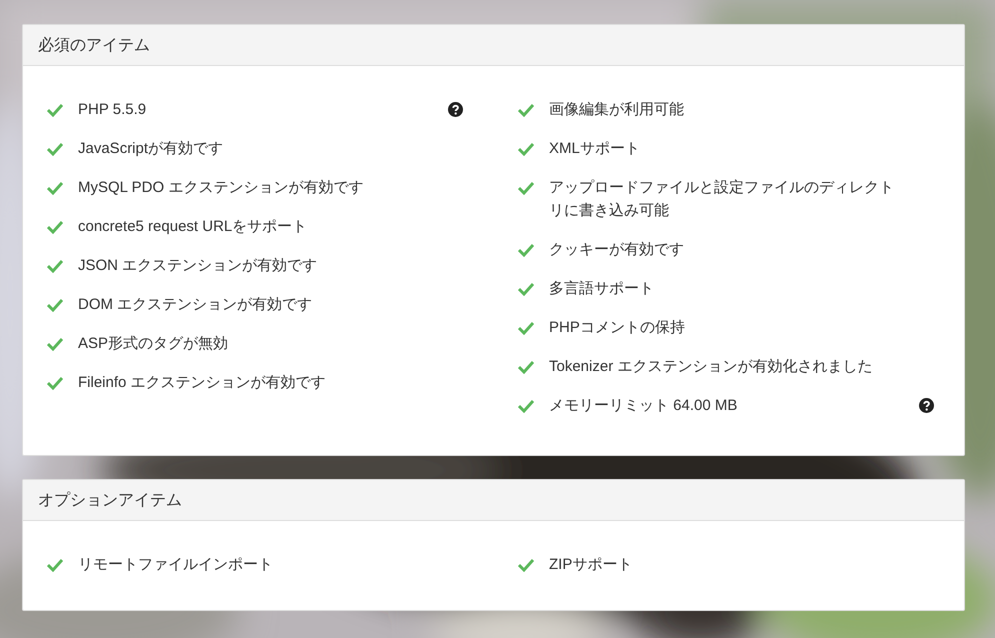 The height and width of the screenshot is (638, 995). What do you see at coordinates (112, 110) in the screenshot?
I see `requirement-label: PHP 5.5.9` at bounding box center [112, 110].